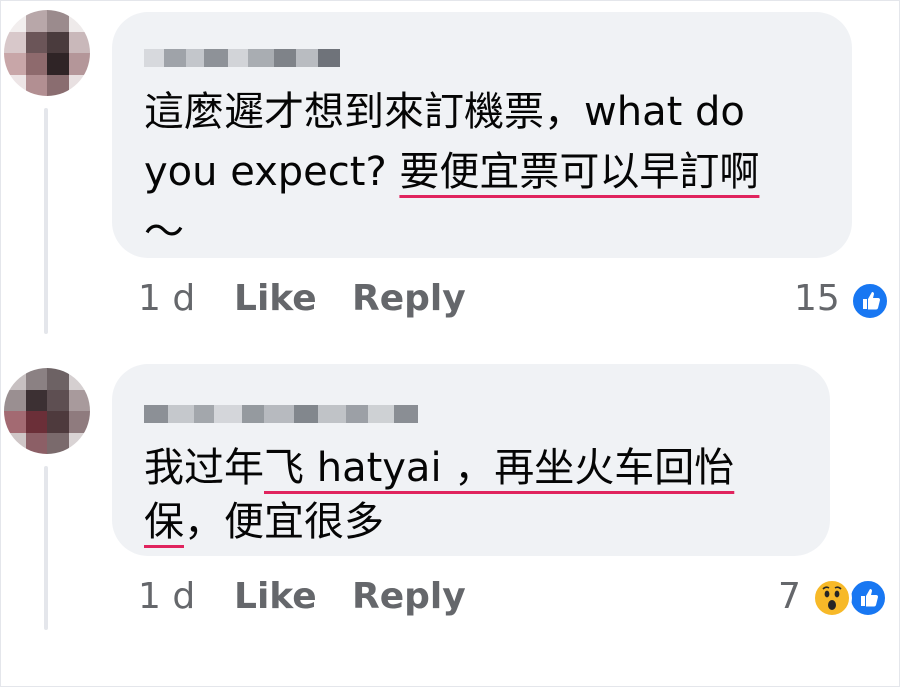 The width and height of the screenshot is (900, 687). Describe the element at coordinates (579, 172) in the screenshot. I see `spellcheck-underlined-text: 要便宜票可以早訂啊` at that location.